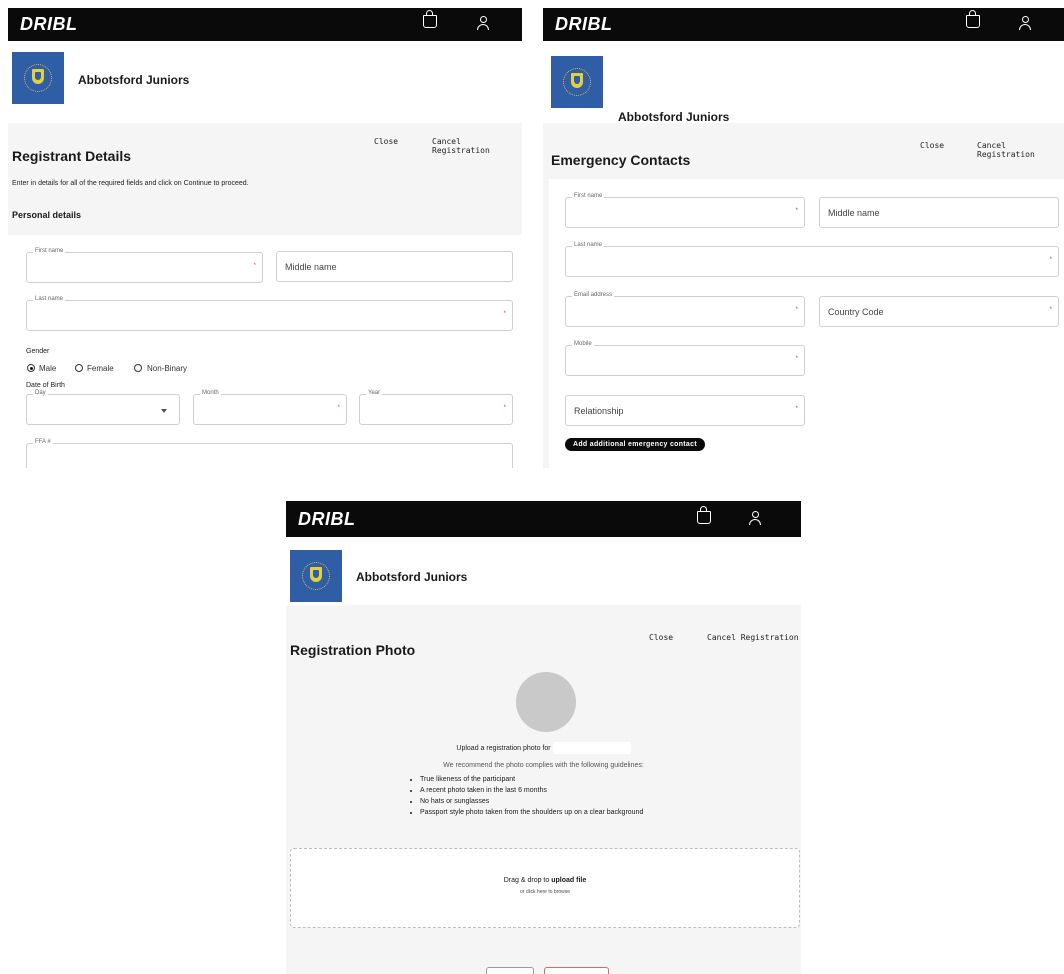 The width and height of the screenshot is (1064, 974). Describe the element at coordinates (545, 892) in the screenshot. I see `browse-text: or click here to browse` at that location.